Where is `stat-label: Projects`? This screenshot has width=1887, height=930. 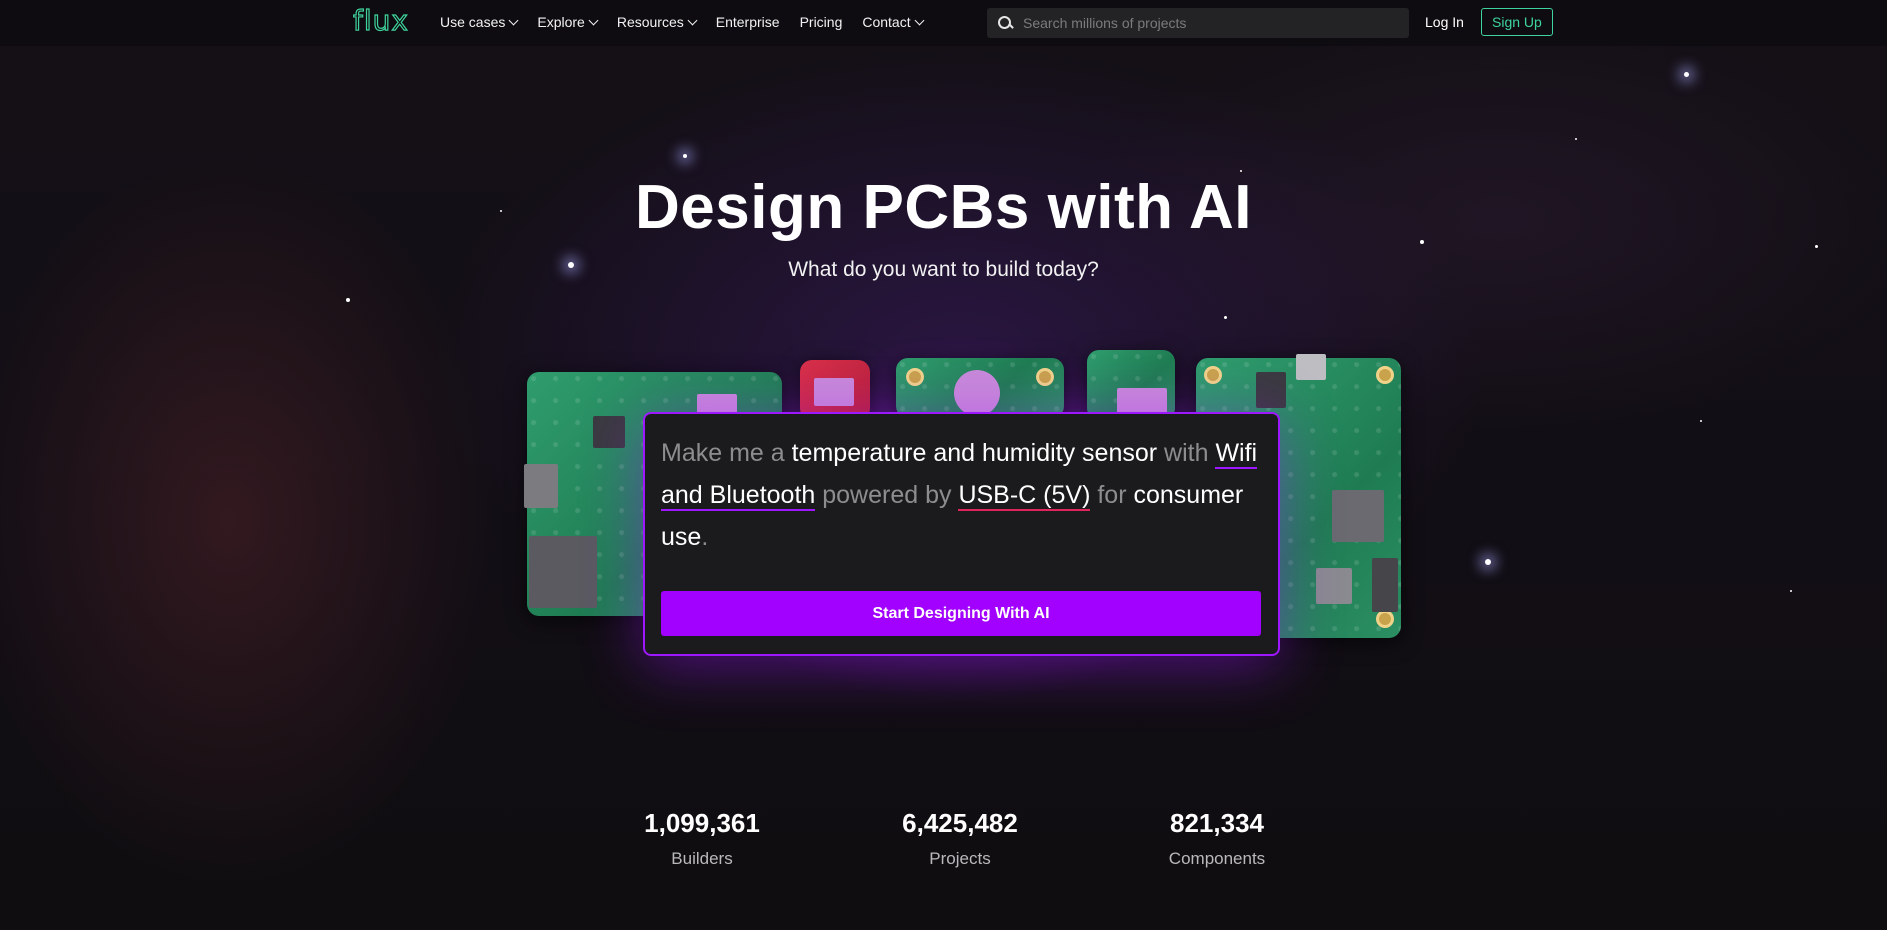 stat-label: Projects is located at coordinates (960, 858).